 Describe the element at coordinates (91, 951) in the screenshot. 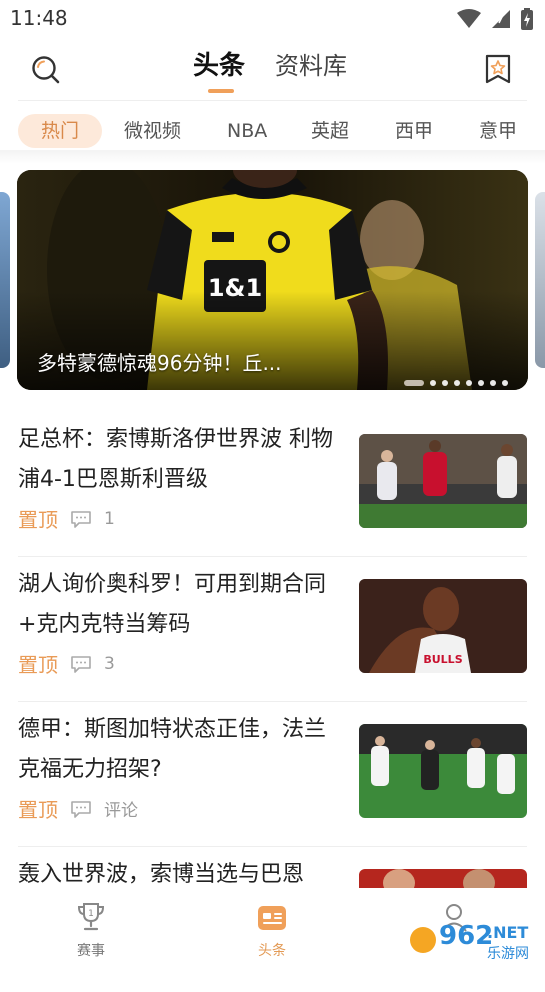

I see `nav-label: 赛事` at that location.